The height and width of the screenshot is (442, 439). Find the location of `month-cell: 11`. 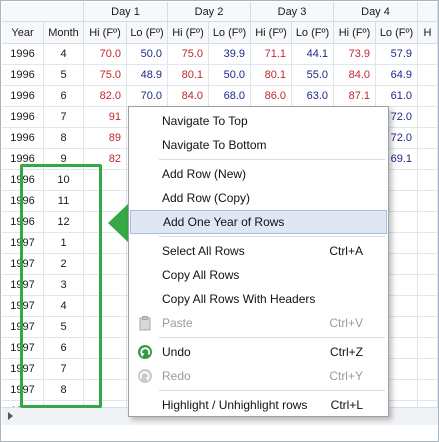

month-cell: 11 is located at coordinates (64, 201).